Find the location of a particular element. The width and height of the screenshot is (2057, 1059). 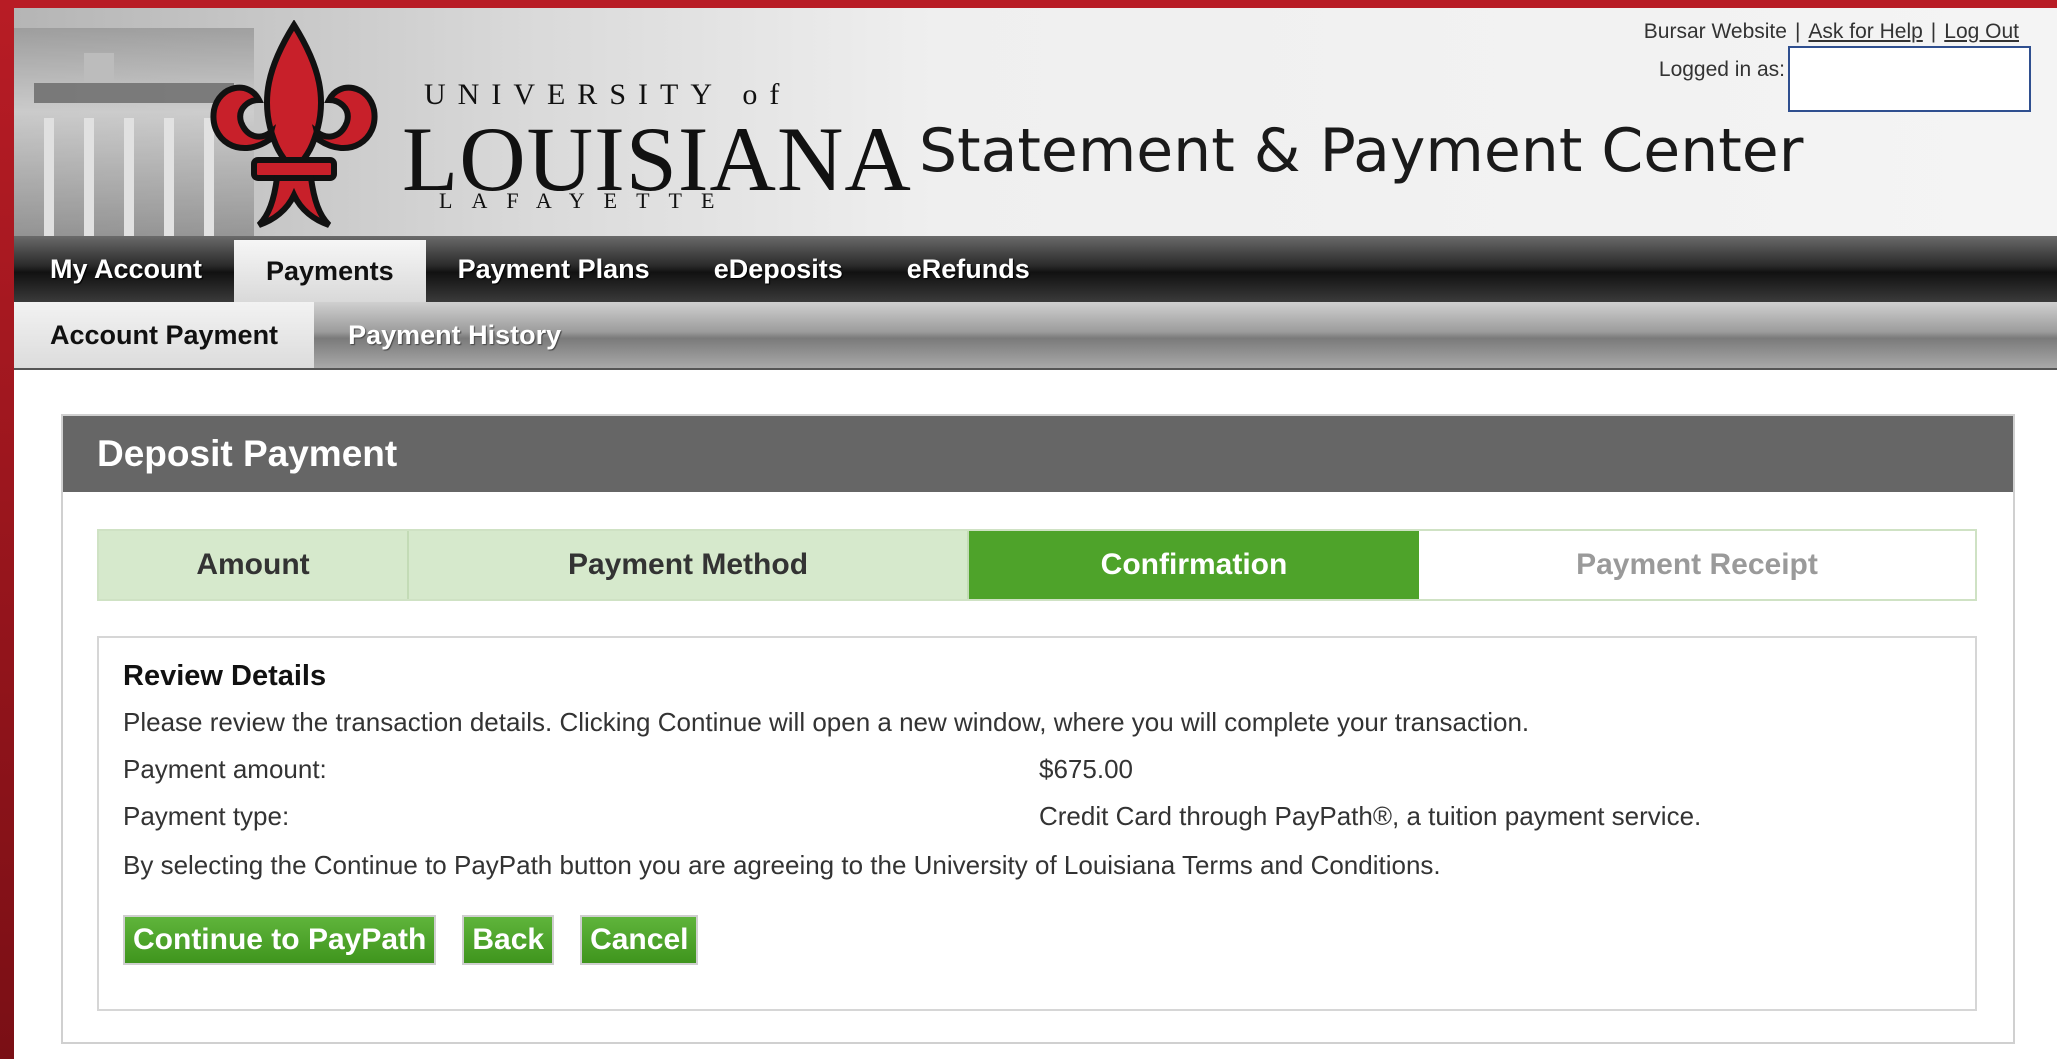

step-payment-receipt: Payment Receipt is located at coordinates (1697, 565).